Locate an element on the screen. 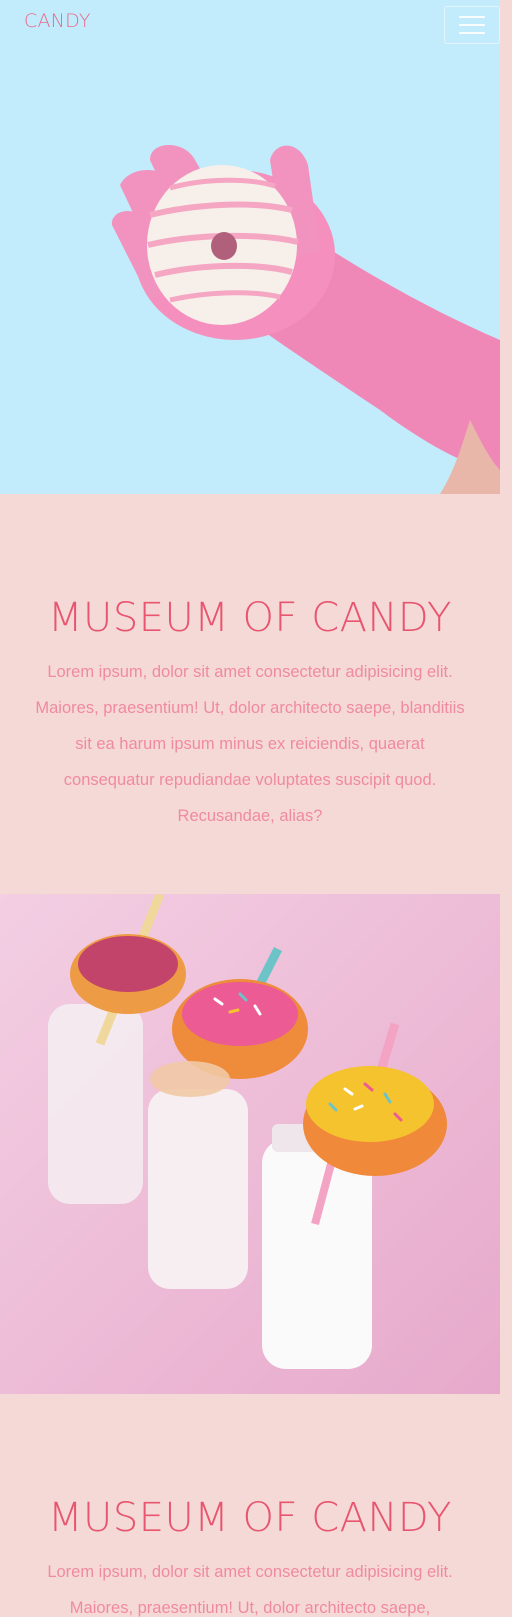  hamburger-menu-icon is located at coordinates (472, 25).